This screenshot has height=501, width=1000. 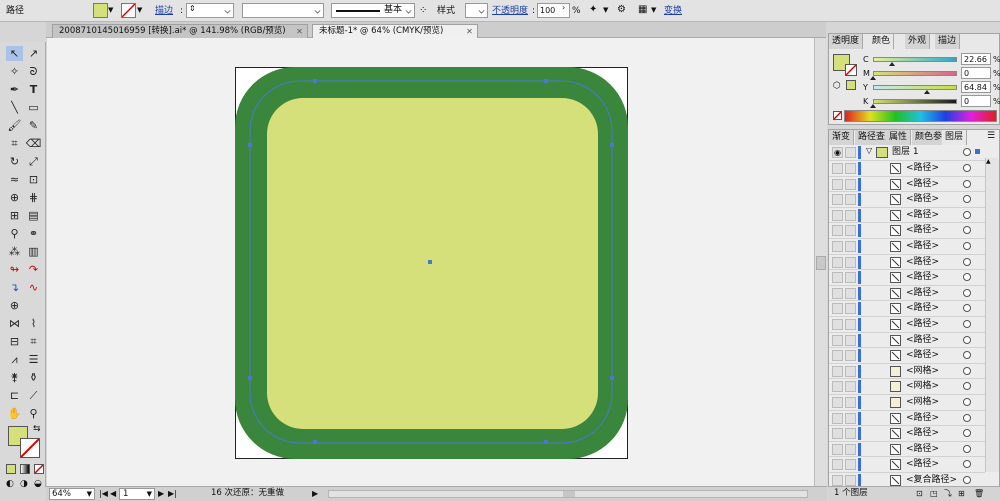 I want to click on tab-color-guide: 颜色参, so click(x=929, y=137).